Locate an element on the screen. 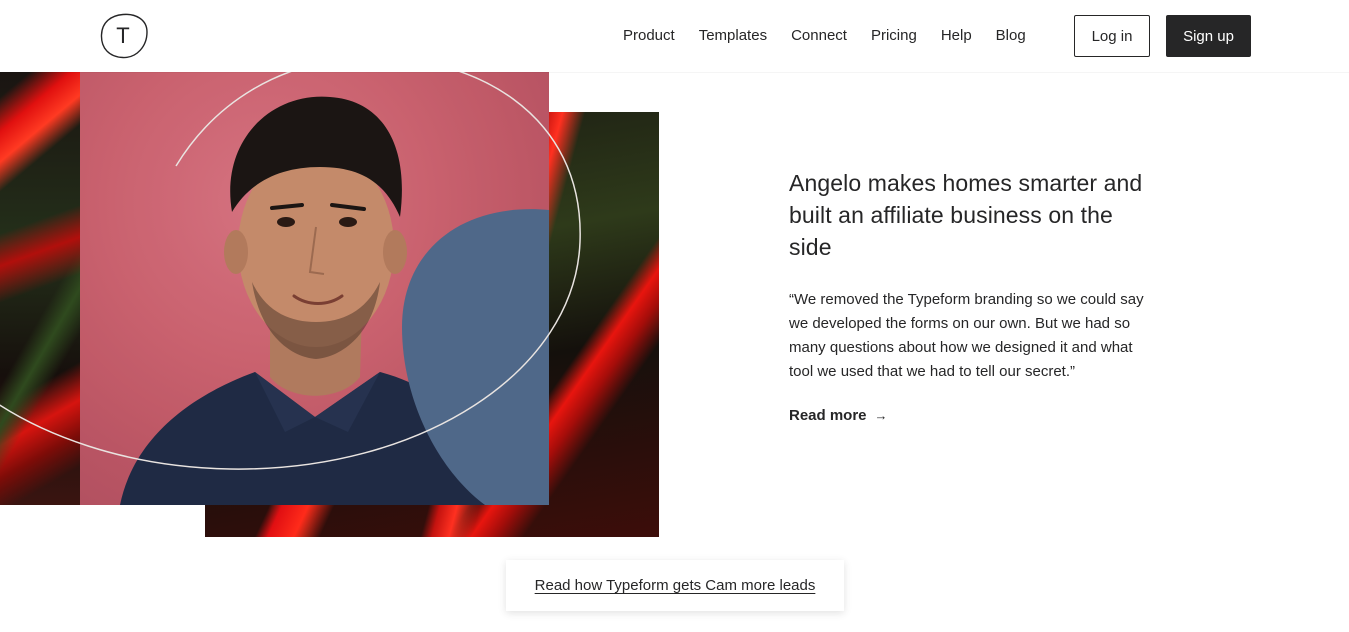 The image size is (1349, 632). read-more-label: Read more is located at coordinates (828, 415).